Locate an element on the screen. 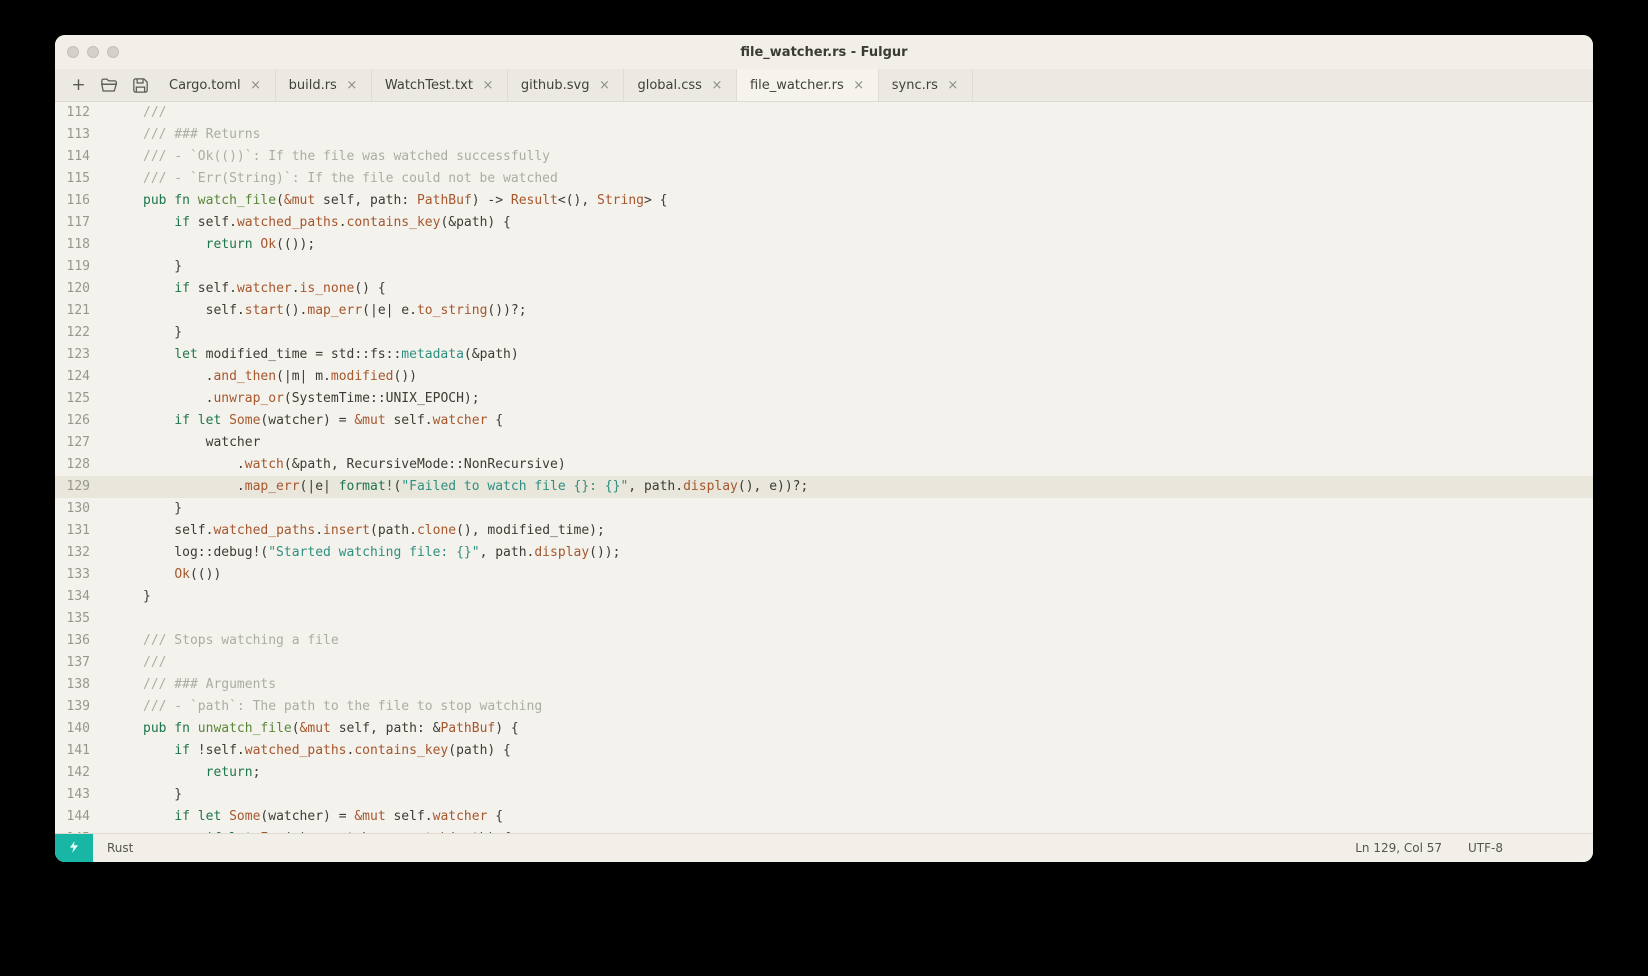 The image size is (1648, 976). code-line: 112 /// is located at coordinates (824, 113).